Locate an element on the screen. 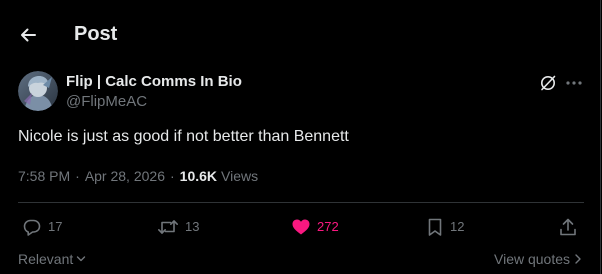 This screenshot has width=602, height=274. more-options-button is located at coordinates (574, 83).